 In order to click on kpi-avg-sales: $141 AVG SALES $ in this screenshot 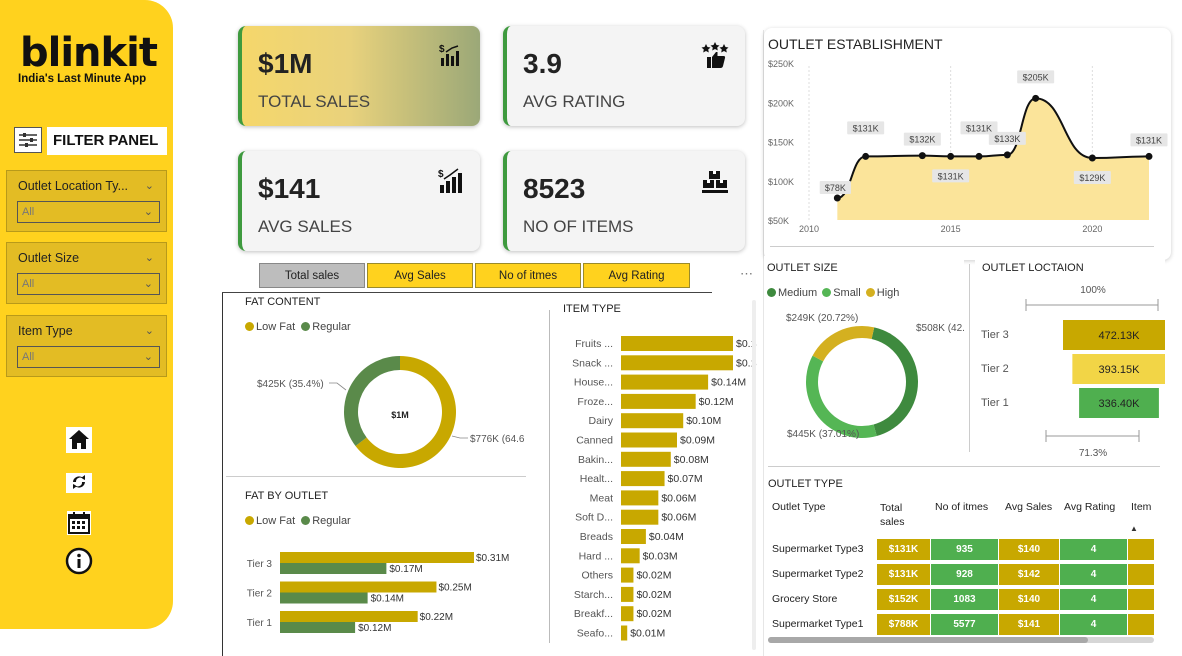, I will do `click(359, 201)`.